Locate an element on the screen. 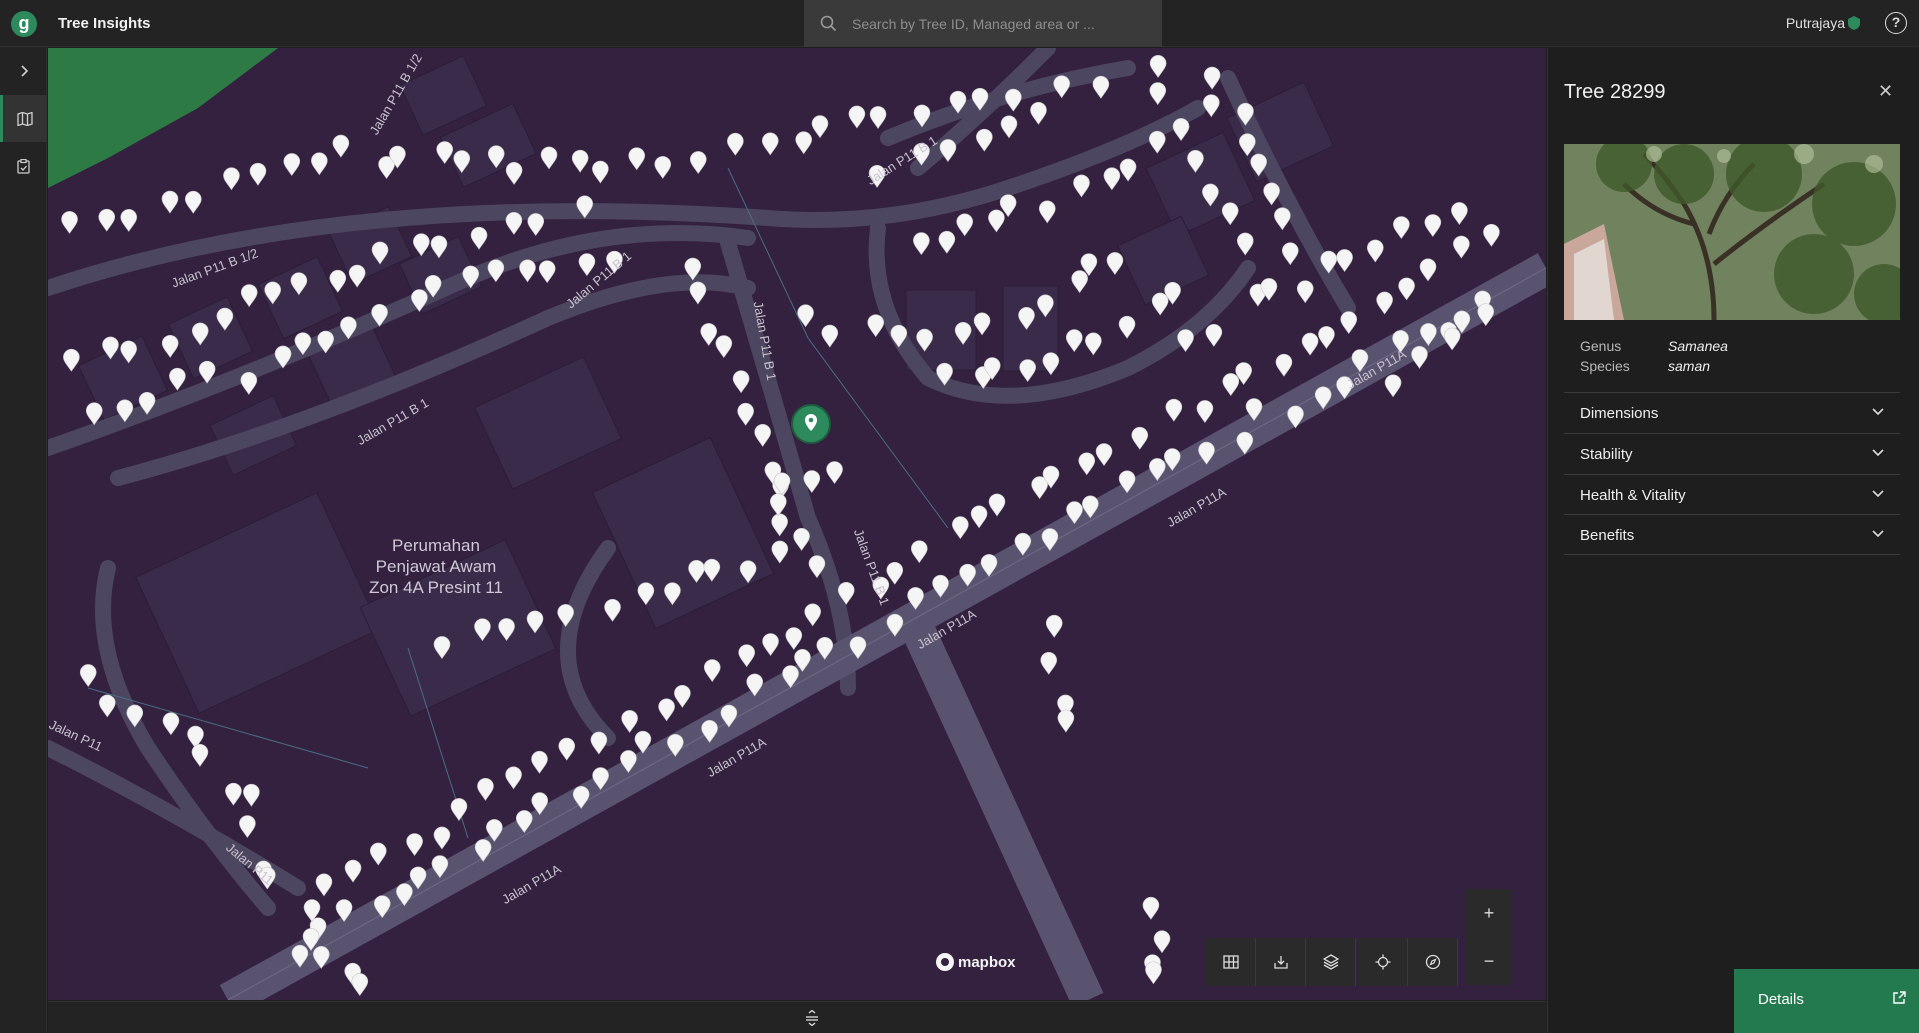 Image resolution: width=1919 pixels, height=1033 pixels. help-icon: ? is located at coordinates (1896, 23).